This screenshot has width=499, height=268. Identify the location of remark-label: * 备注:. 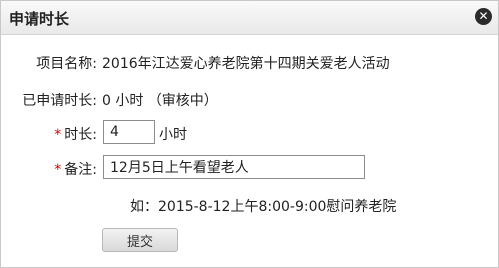
(49, 169).